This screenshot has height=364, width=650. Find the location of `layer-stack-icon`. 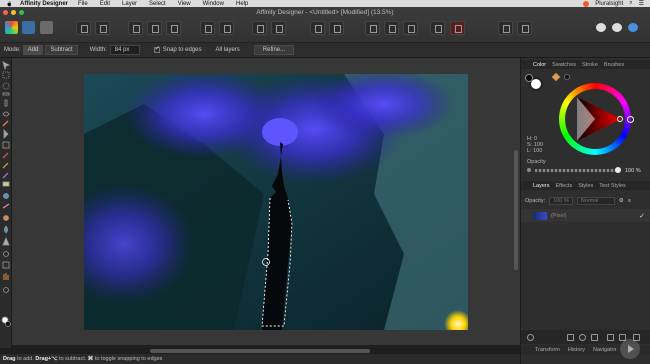

layer-stack-icon is located at coordinates (530, 337).